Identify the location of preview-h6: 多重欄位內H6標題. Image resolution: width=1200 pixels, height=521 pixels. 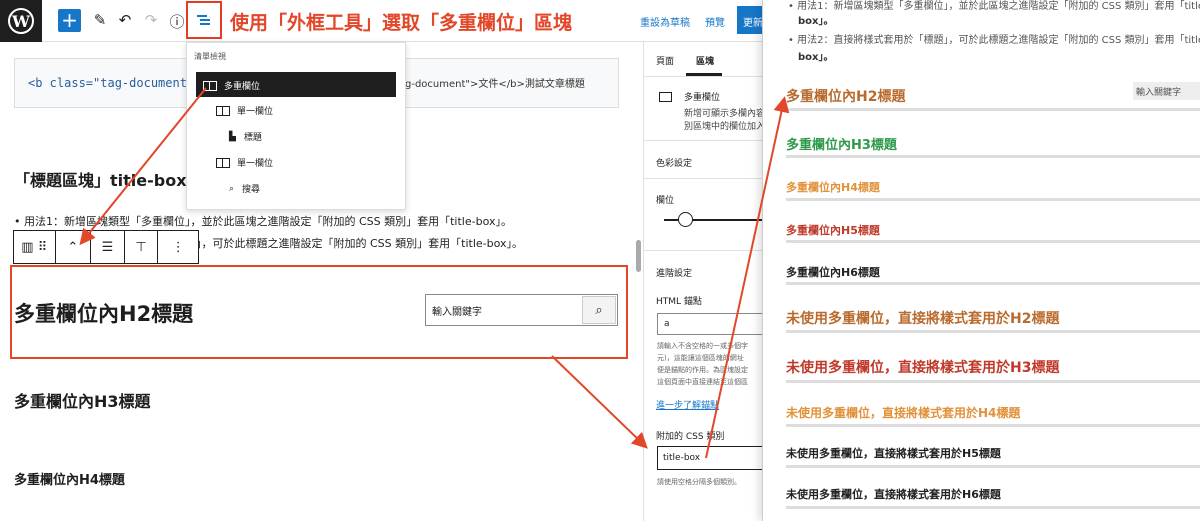
(833, 272).